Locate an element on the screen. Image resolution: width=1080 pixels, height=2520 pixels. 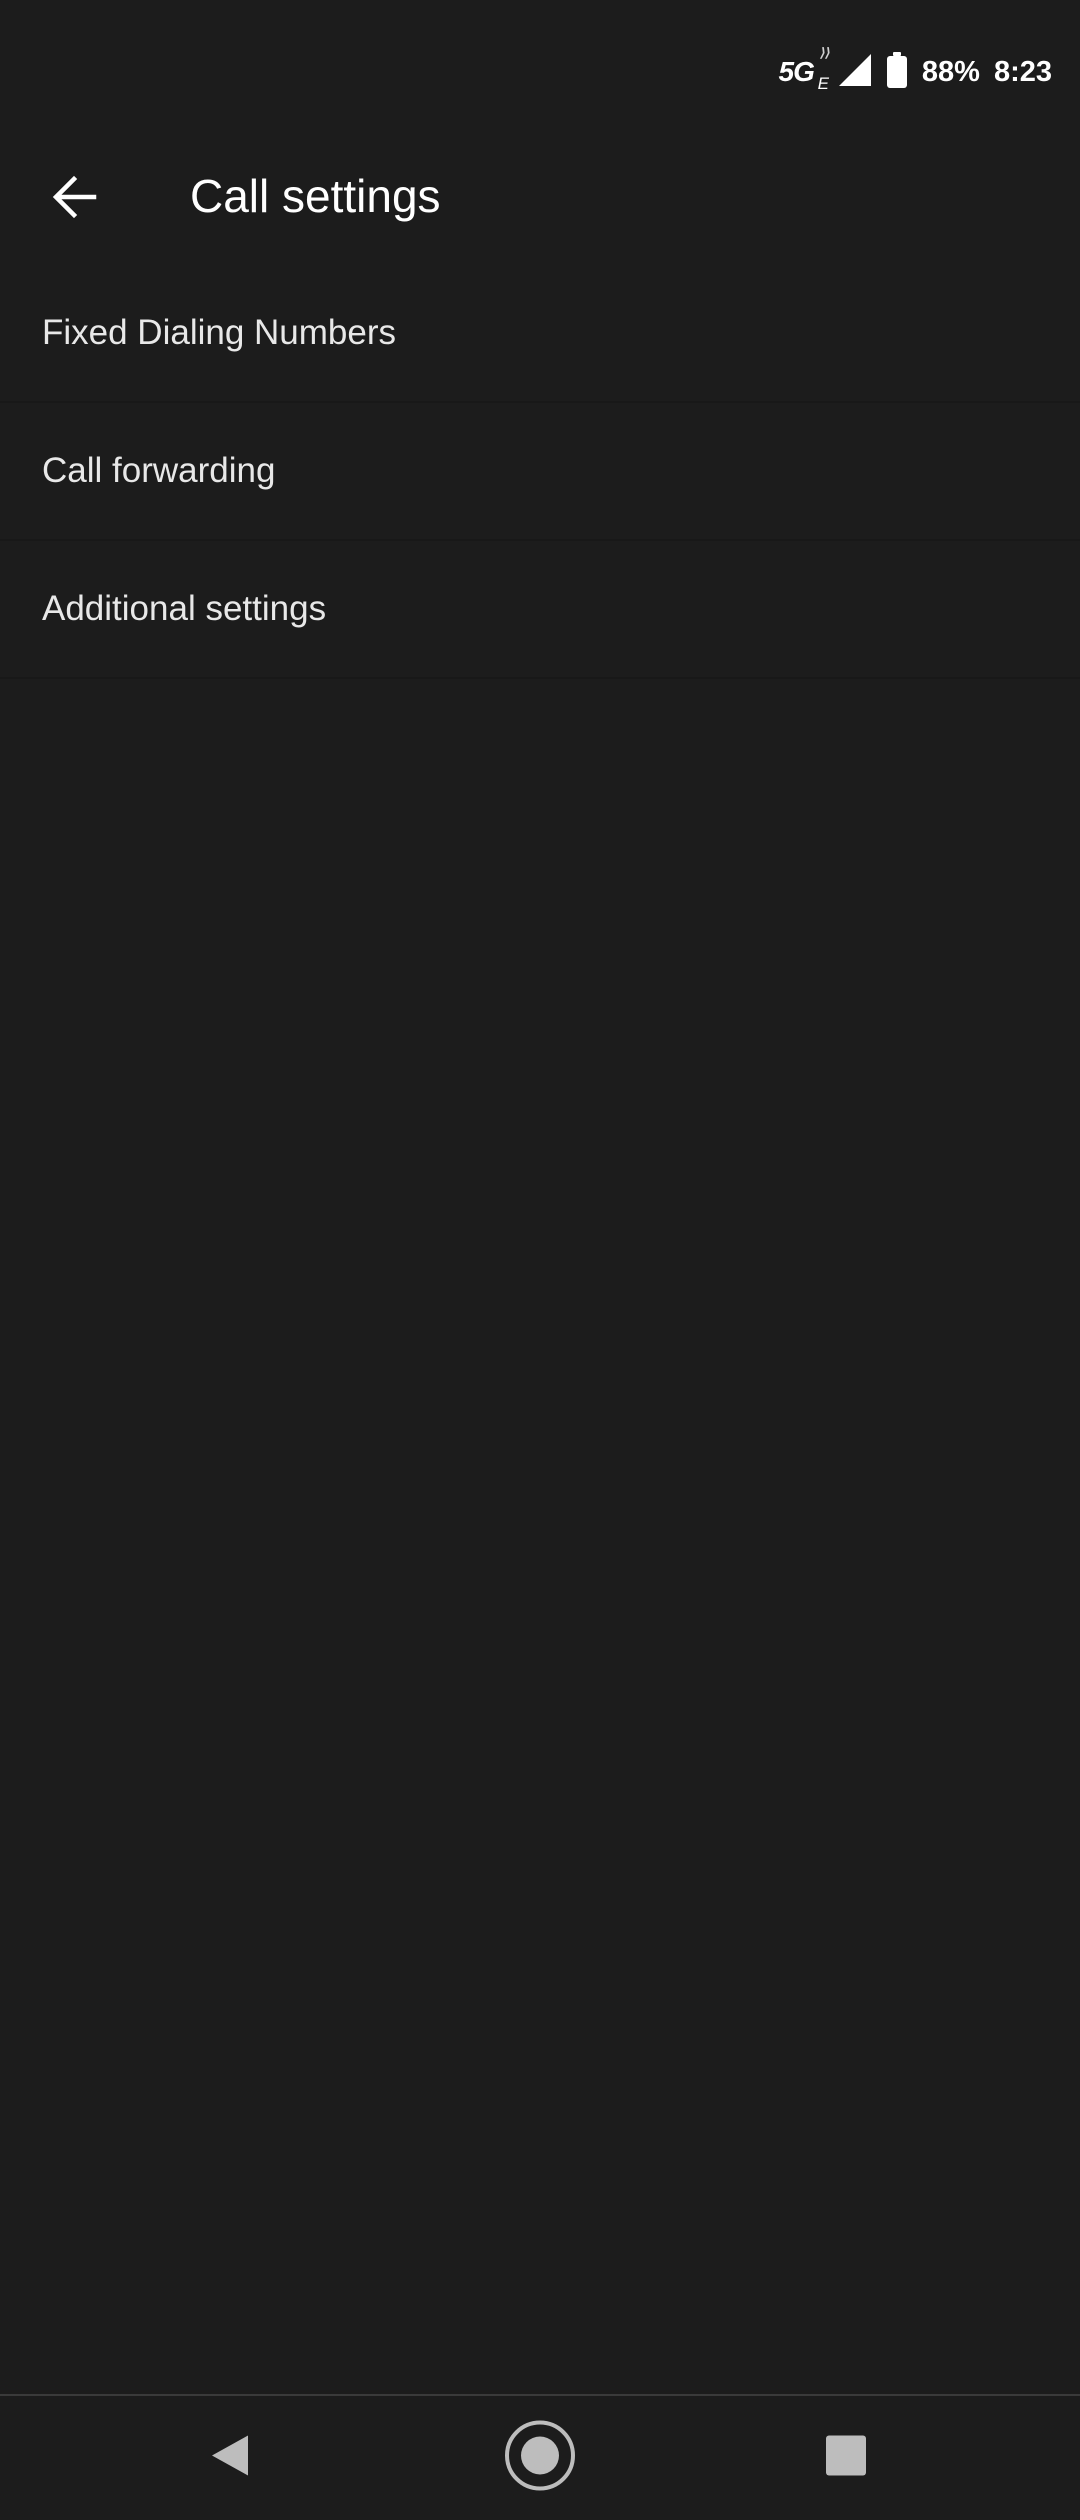
nav-home-button is located at coordinates (540, 2458).